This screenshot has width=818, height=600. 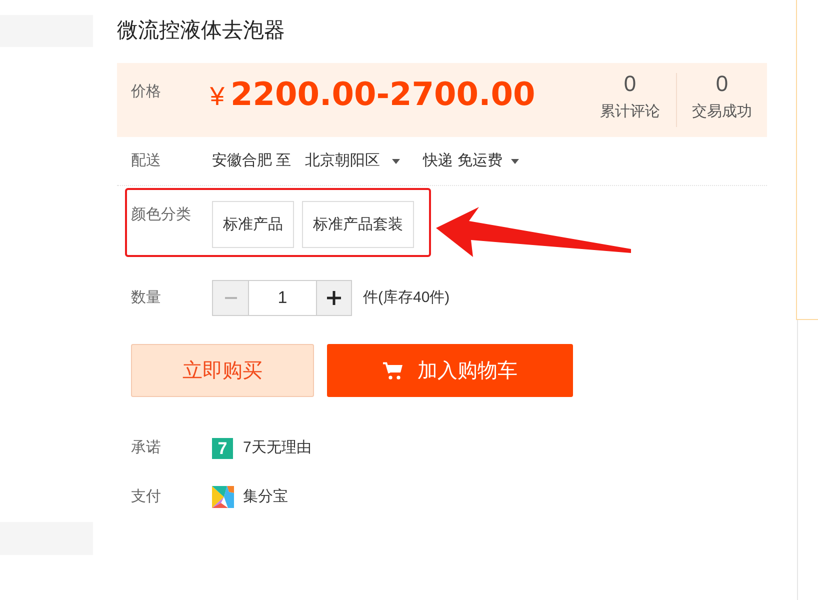 I want to click on field-label: 承诺, so click(x=146, y=448).